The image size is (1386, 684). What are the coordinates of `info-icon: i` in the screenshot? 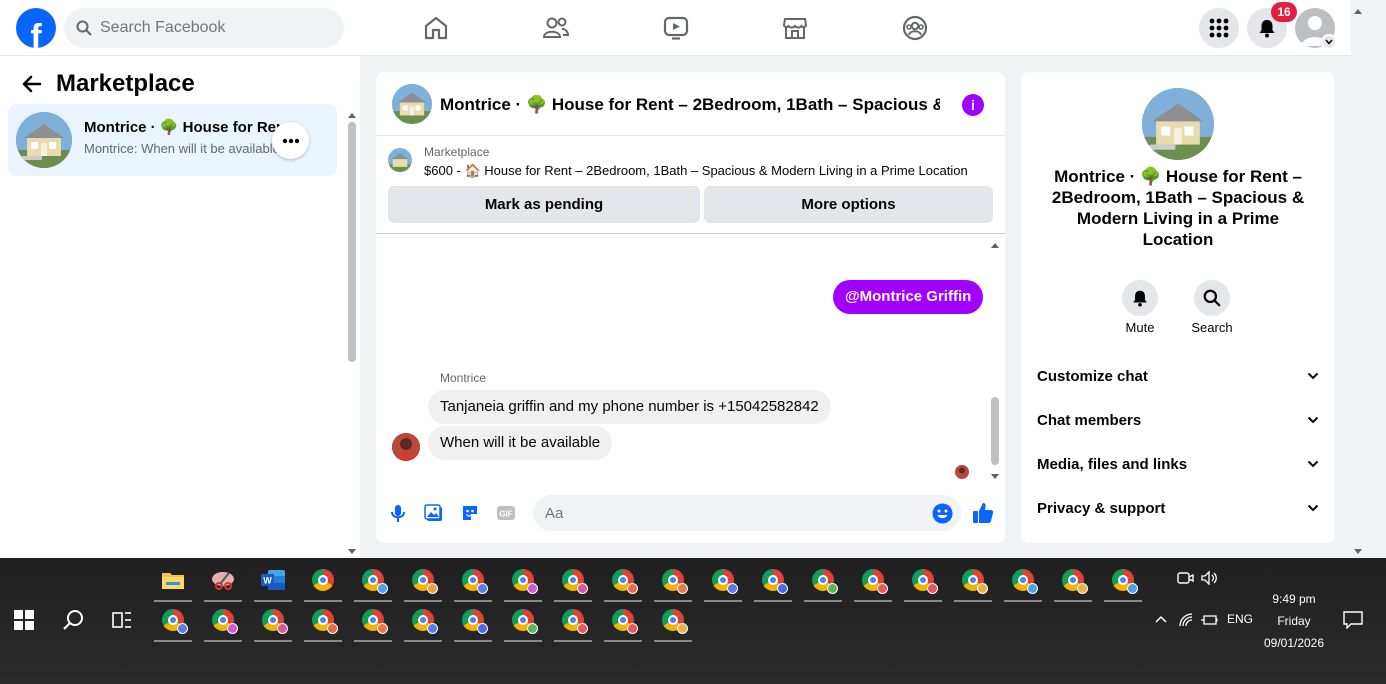 It's located at (973, 105).